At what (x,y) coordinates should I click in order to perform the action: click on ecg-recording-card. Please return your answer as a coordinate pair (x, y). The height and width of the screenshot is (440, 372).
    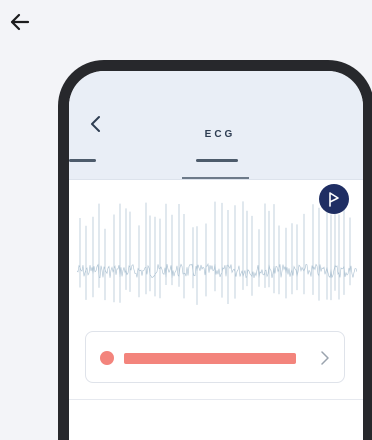
    Looking at the image, I should click on (215, 357).